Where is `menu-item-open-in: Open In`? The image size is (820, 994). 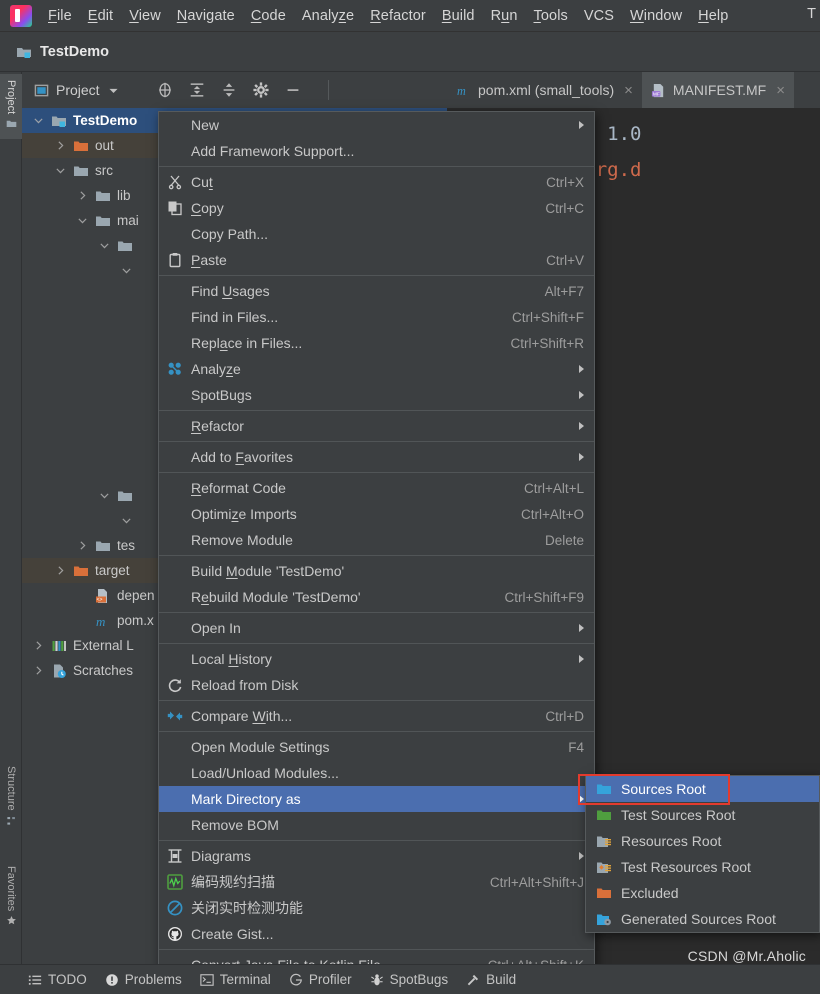 menu-item-open-in: Open In is located at coordinates (376, 628).